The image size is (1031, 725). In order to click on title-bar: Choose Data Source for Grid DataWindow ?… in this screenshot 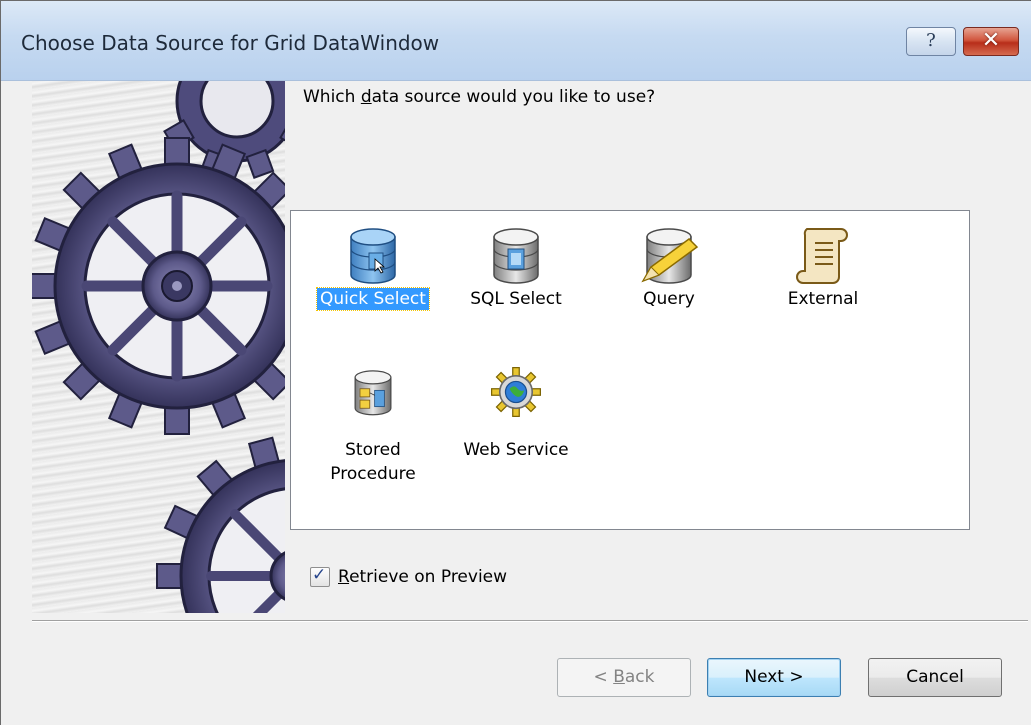, I will do `click(516, 41)`.